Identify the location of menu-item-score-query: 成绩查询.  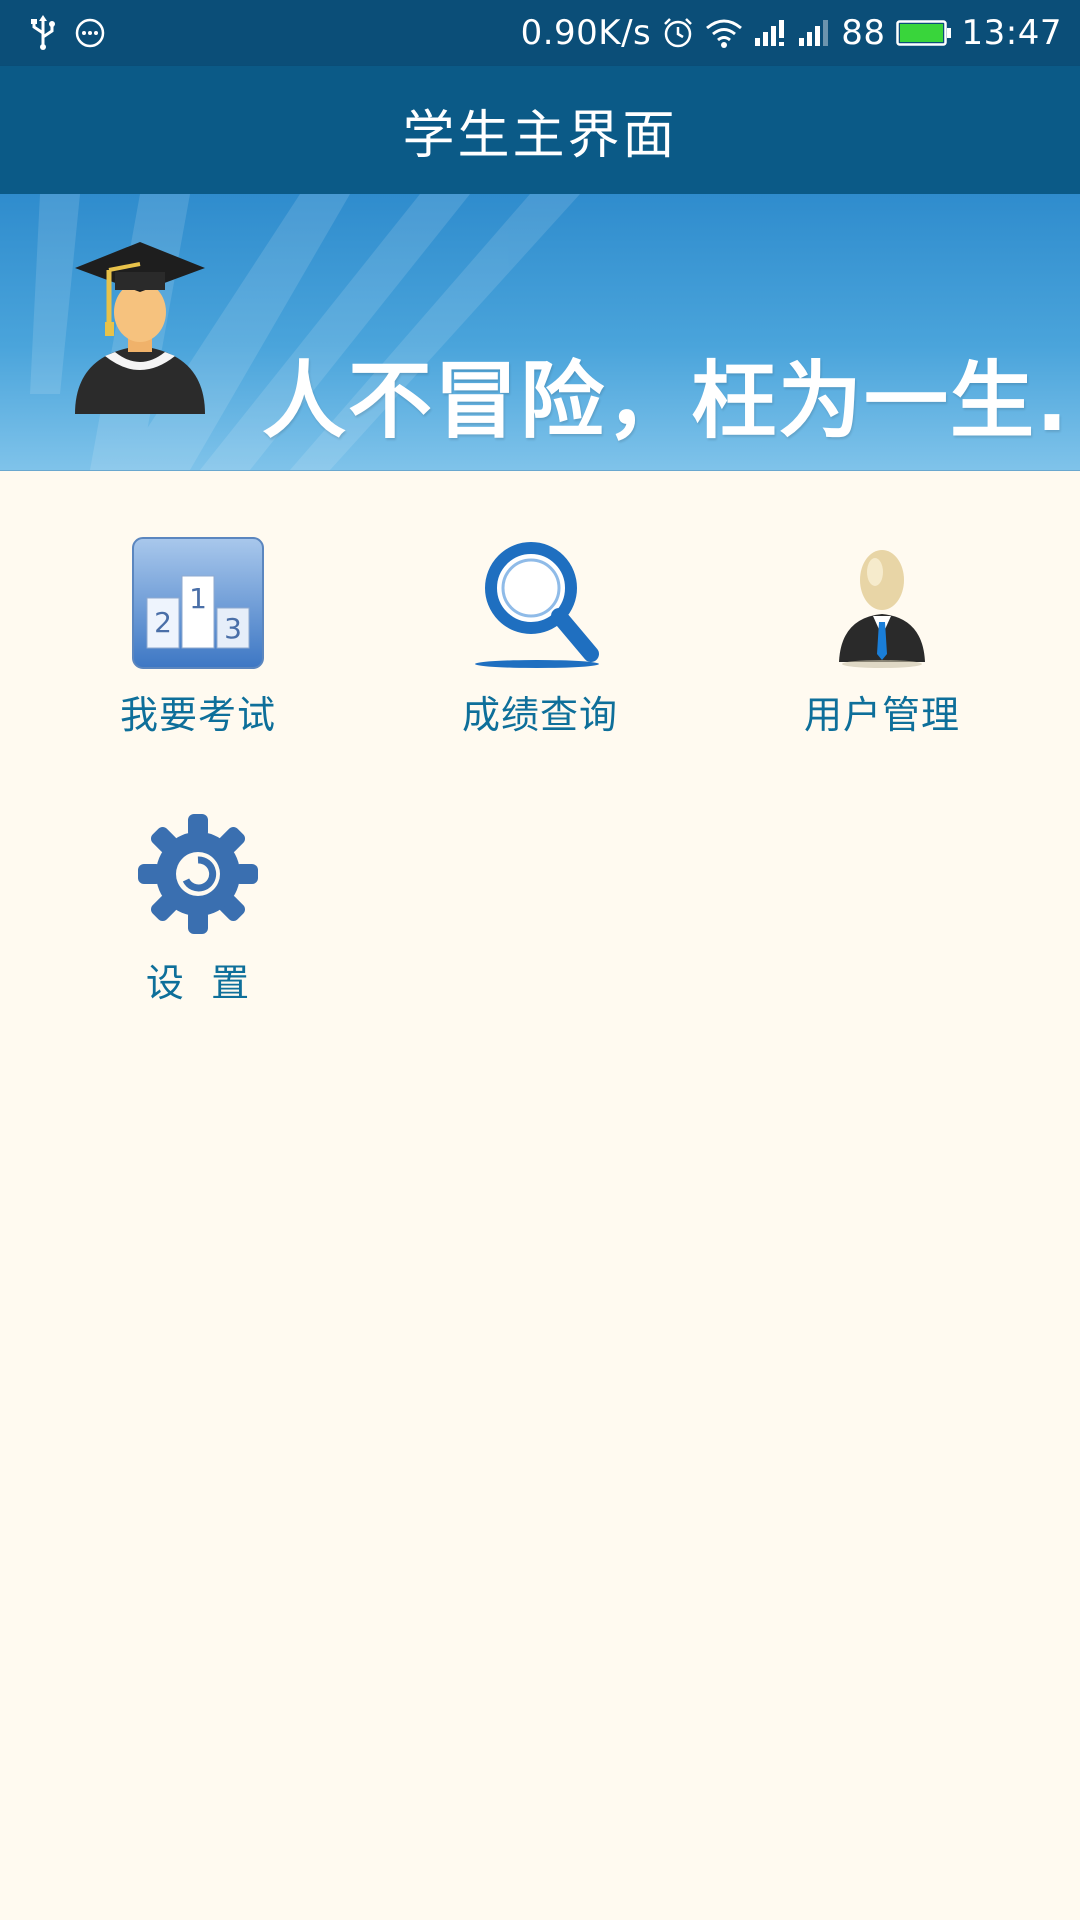
(540, 637).